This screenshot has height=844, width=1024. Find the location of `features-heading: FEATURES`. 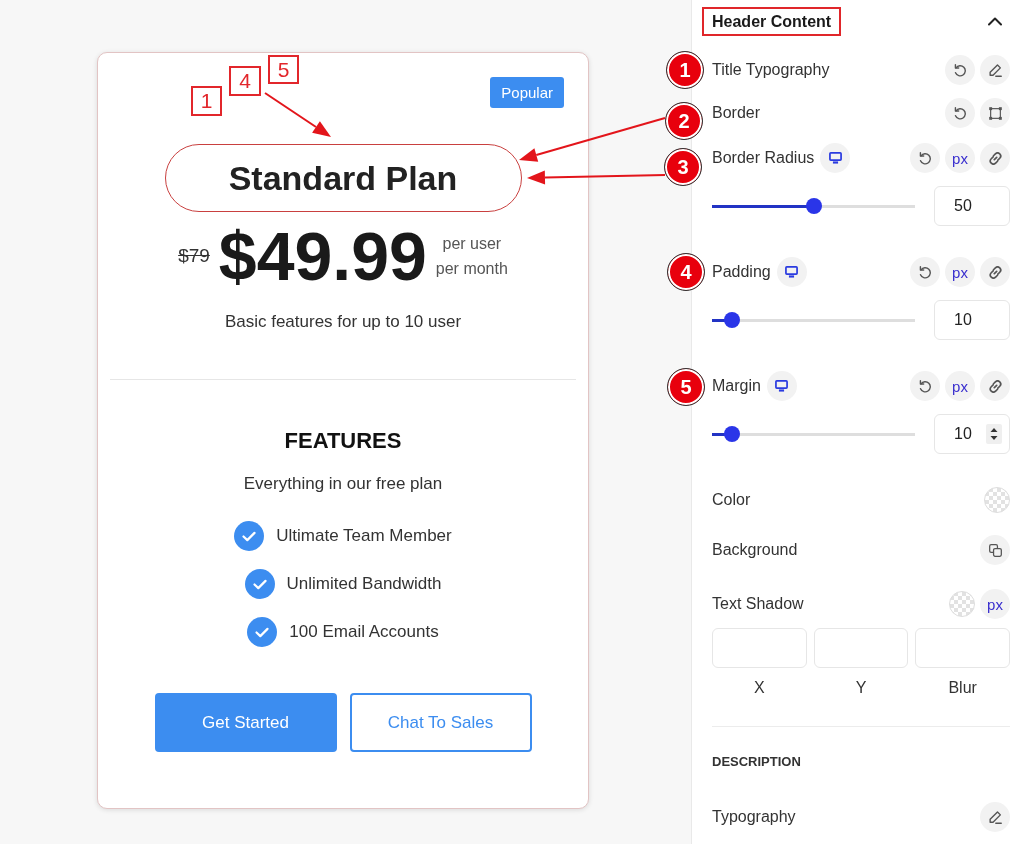

features-heading: FEATURES is located at coordinates (343, 441).